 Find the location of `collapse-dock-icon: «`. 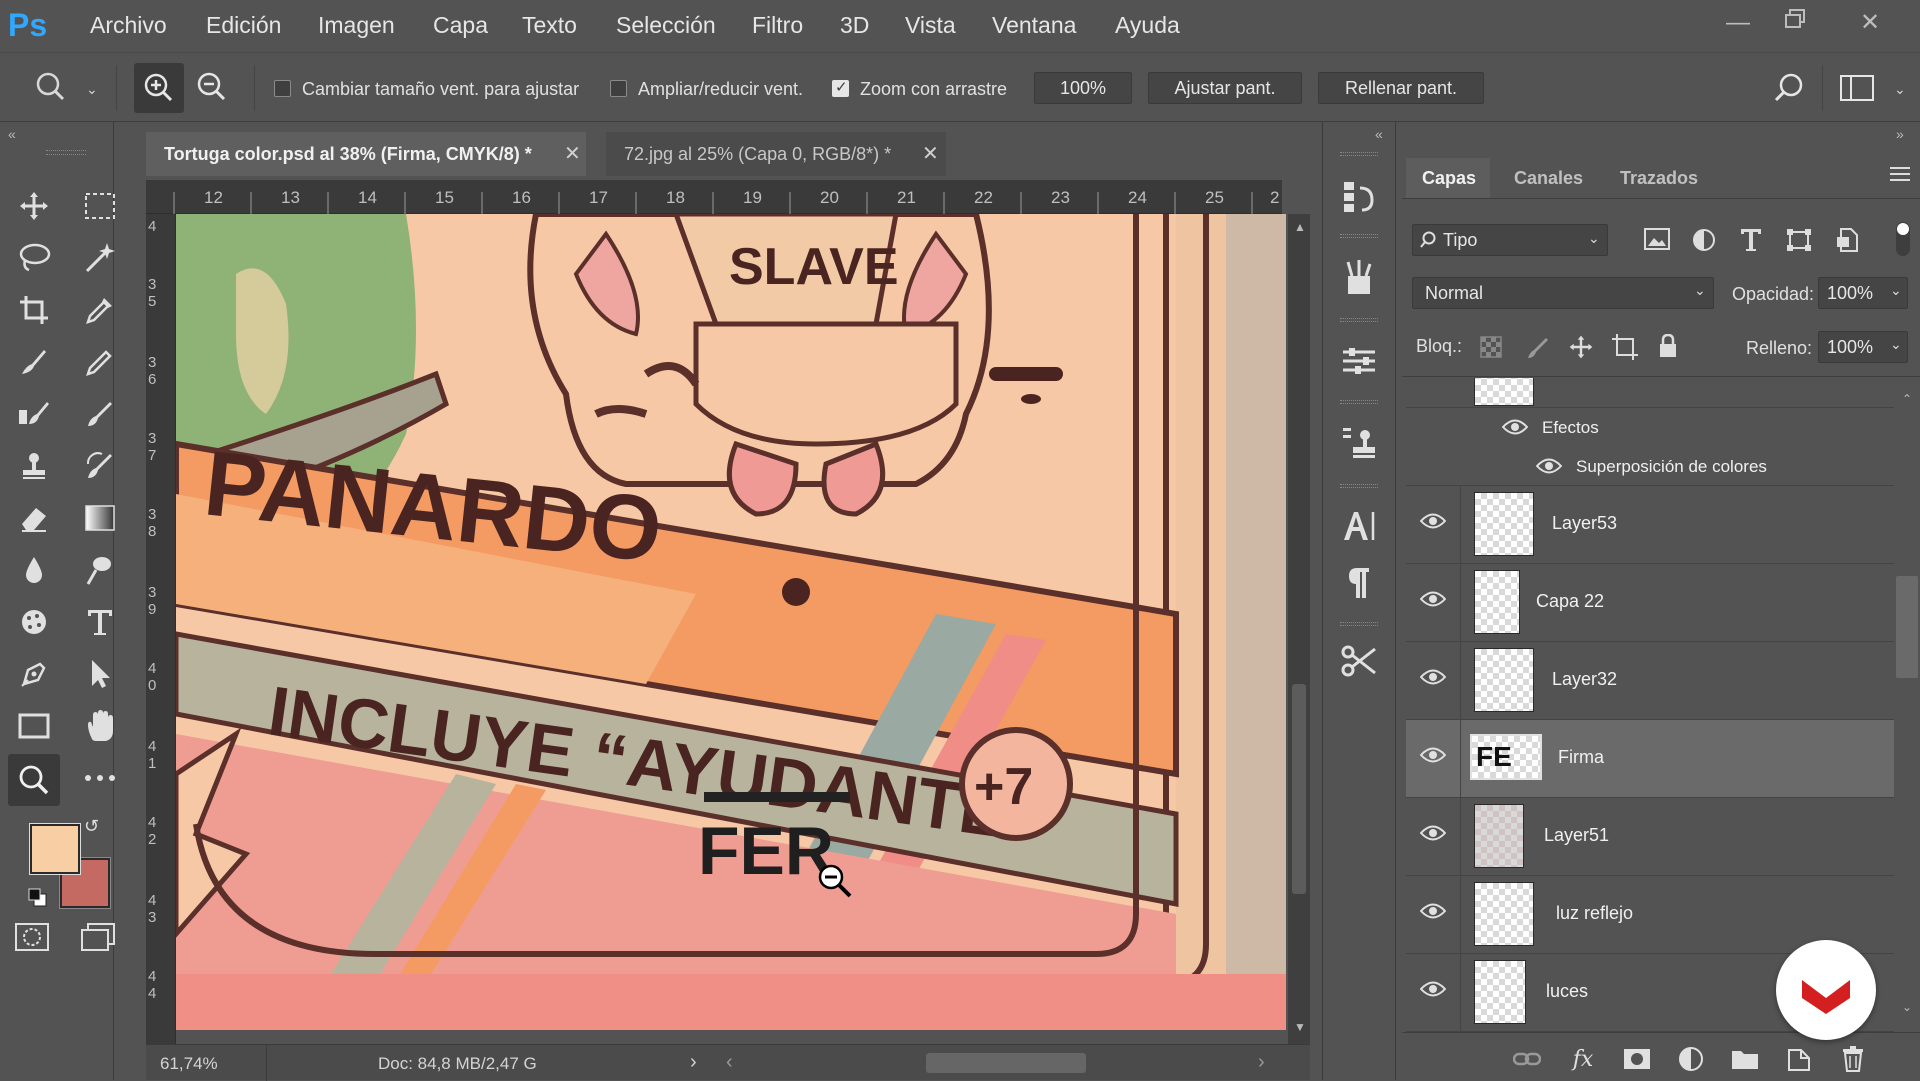

collapse-dock-icon: « is located at coordinates (1379, 134).